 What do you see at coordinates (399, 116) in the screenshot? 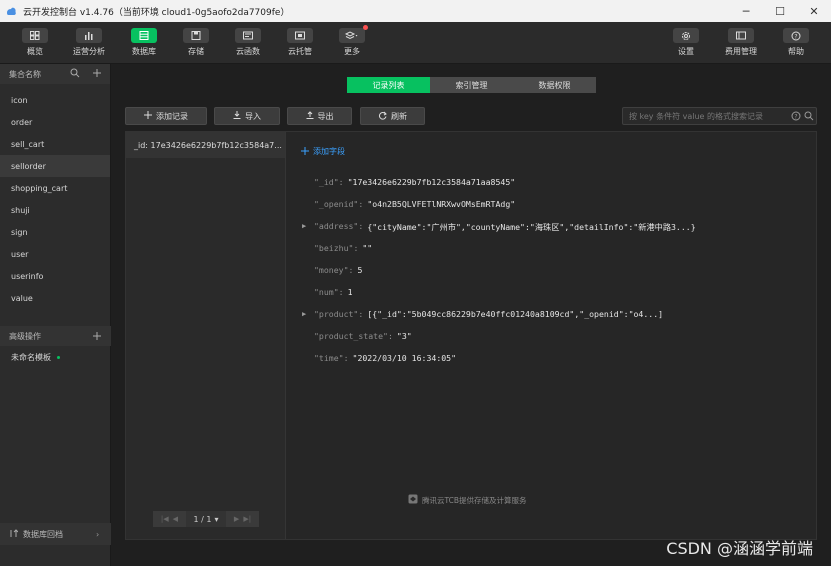
I see `refresh-label: 刷新` at bounding box center [399, 116].